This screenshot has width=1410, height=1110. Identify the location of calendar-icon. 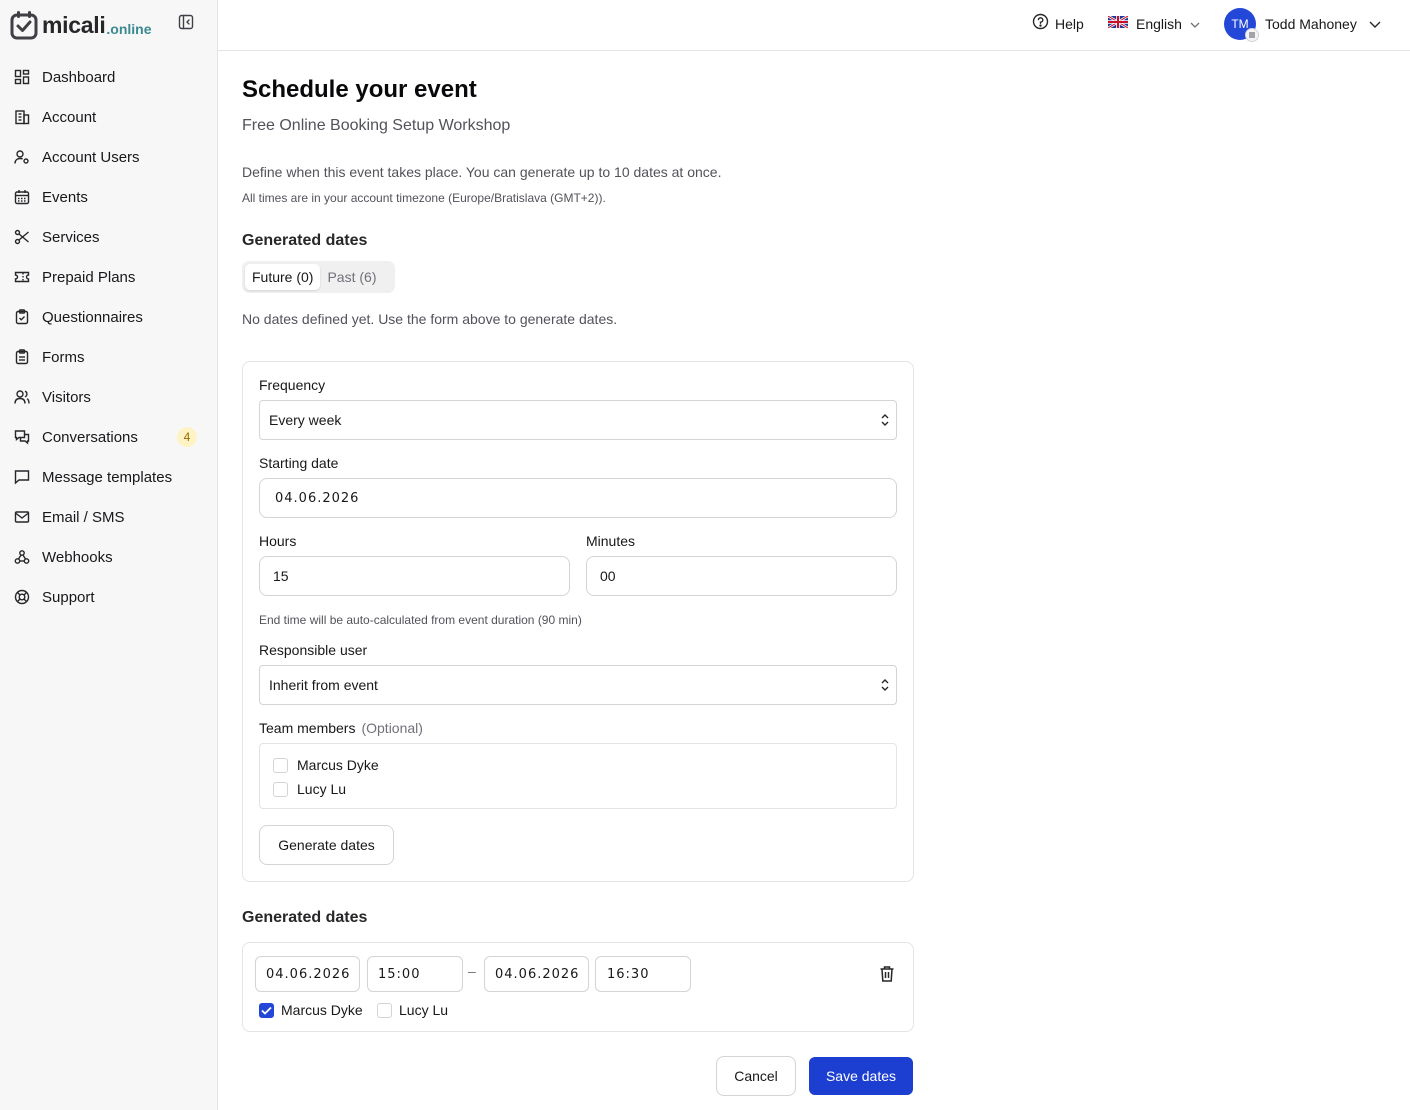
(22, 197).